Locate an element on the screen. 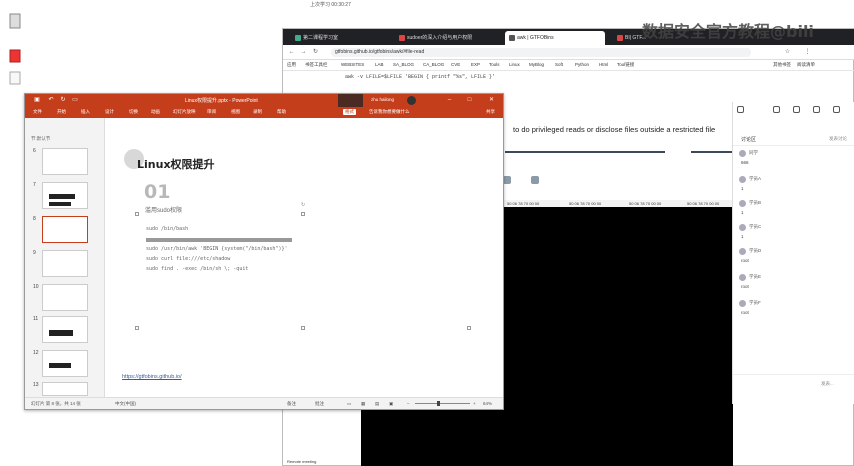  watermark: 数据安全官方教程@bili is located at coordinates (728, 31).